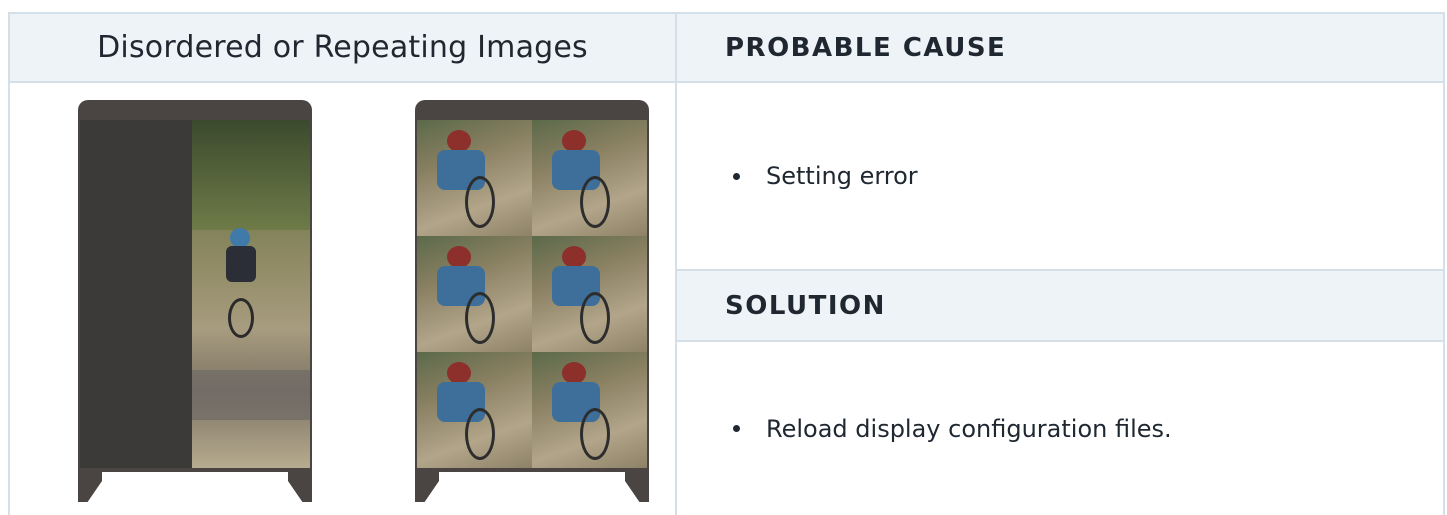 This screenshot has height=515, width=1447. Describe the element at coordinates (805, 305) in the screenshot. I see `solution-label: SOLUTION` at that location.